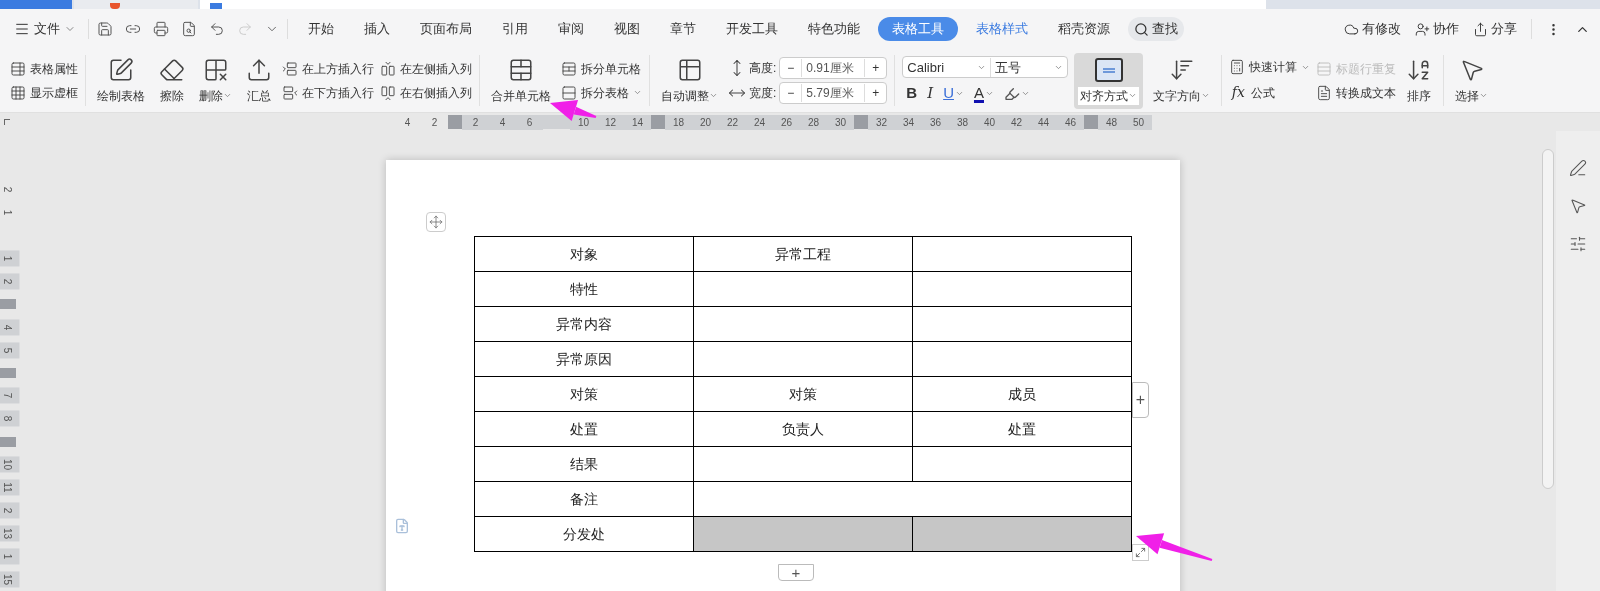 The image size is (1600, 591). Describe the element at coordinates (1140, 400) in the screenshot. I see `add-column-button: +` at that location.